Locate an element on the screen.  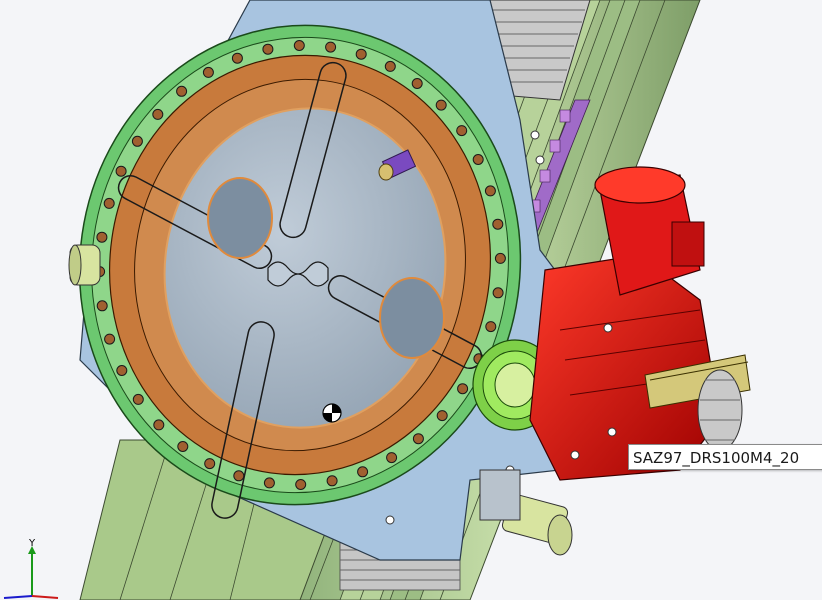
reference-triad: Y is located at coordinates (30, 569).